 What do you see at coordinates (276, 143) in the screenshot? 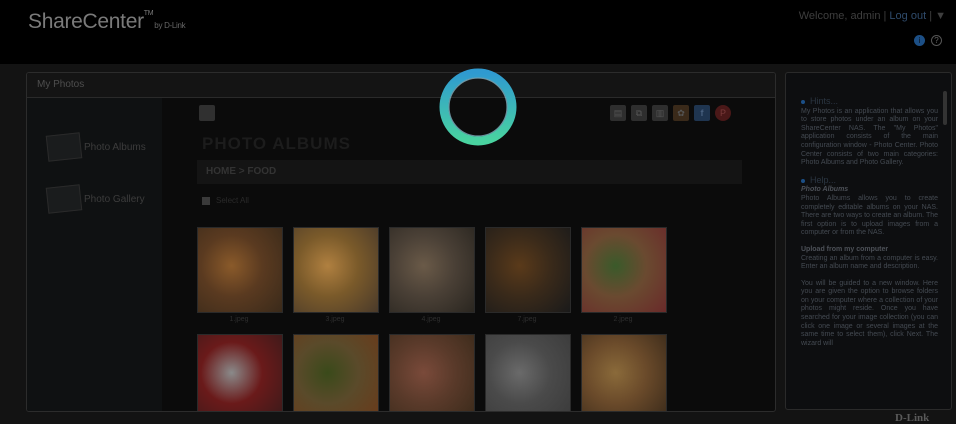
I see `page-title: PHOTO ALBUMS` at bounding box center [276, 143].